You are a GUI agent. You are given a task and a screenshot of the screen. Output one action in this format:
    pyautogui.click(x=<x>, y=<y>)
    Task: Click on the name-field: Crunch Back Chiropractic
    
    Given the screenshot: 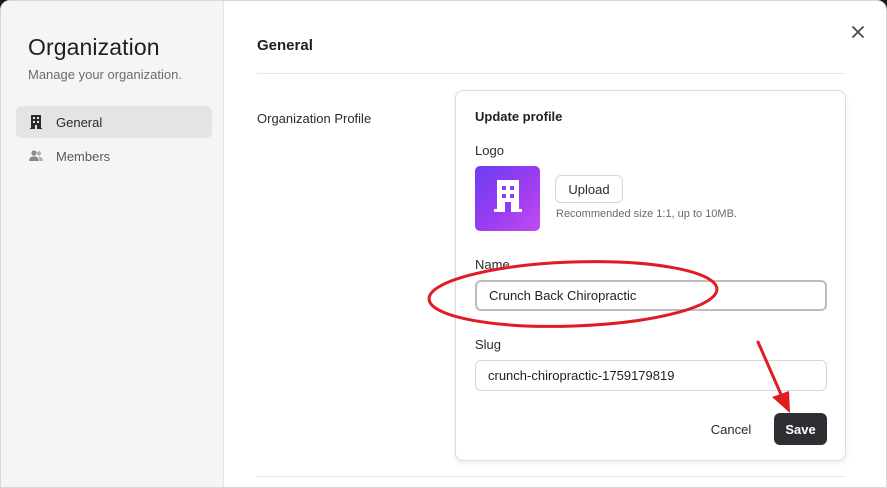 What is the action you would take?
    pyautogui.click(x=651, y=295)
    